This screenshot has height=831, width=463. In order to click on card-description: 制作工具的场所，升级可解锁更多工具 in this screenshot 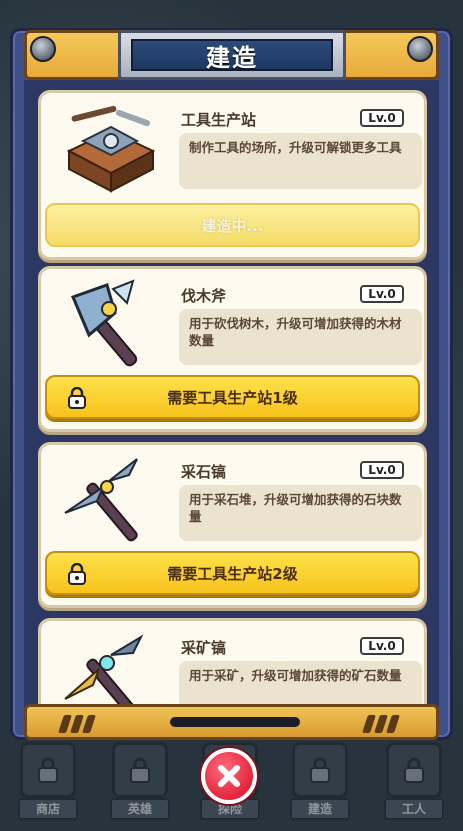, I will do `click(300, 161)`.